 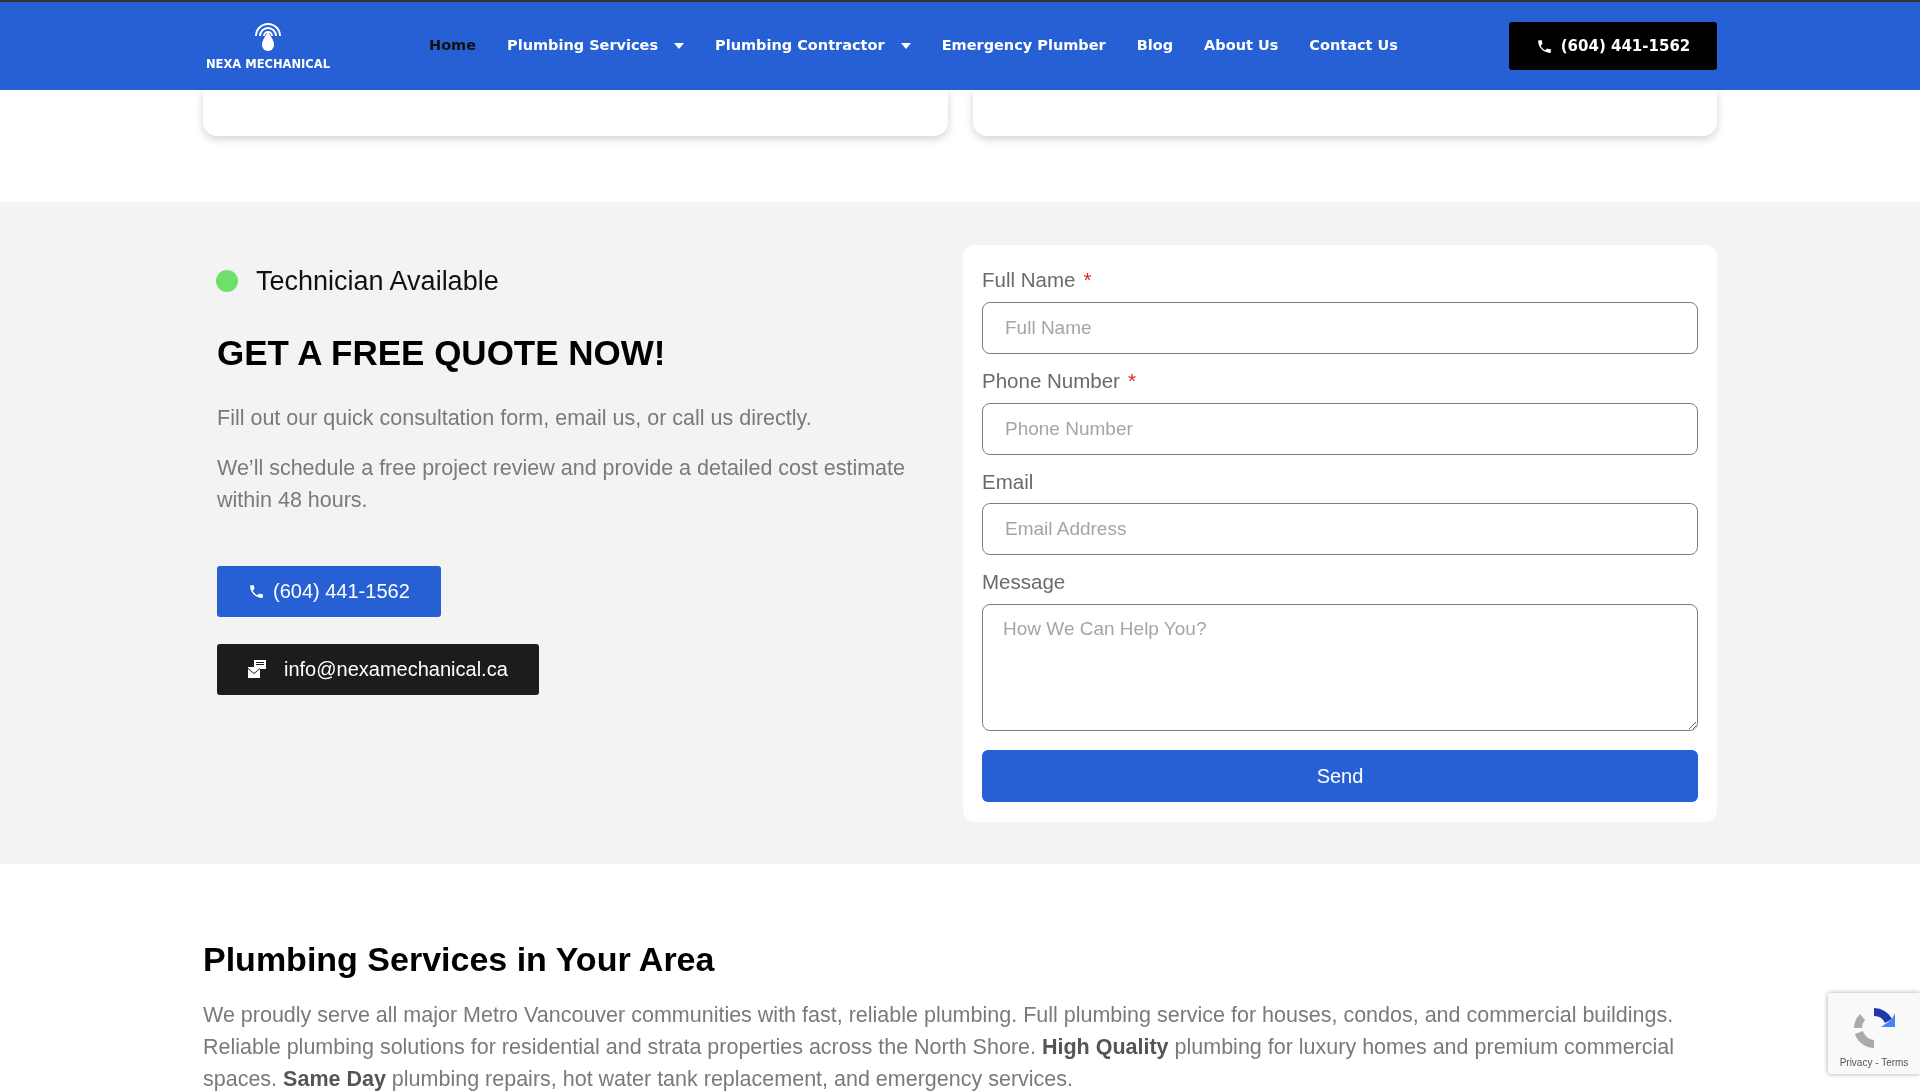 What do you see at coordinates (939, 1046) in the screenshot?
I see `paragraph: We proudly serve all major Metro Vancouver communities with fast, reliable plumbing. Full plumbing service for houses, condos, and commercial buildings. Reliable plumbing solutions for residential and strata properties across the North Shore. High Quality plumbing for luxury homes and premium commercial spaces. Same Day plumbing repairs, hot water tank replacement, and emergency services.` at bounding box center [939, 1046].